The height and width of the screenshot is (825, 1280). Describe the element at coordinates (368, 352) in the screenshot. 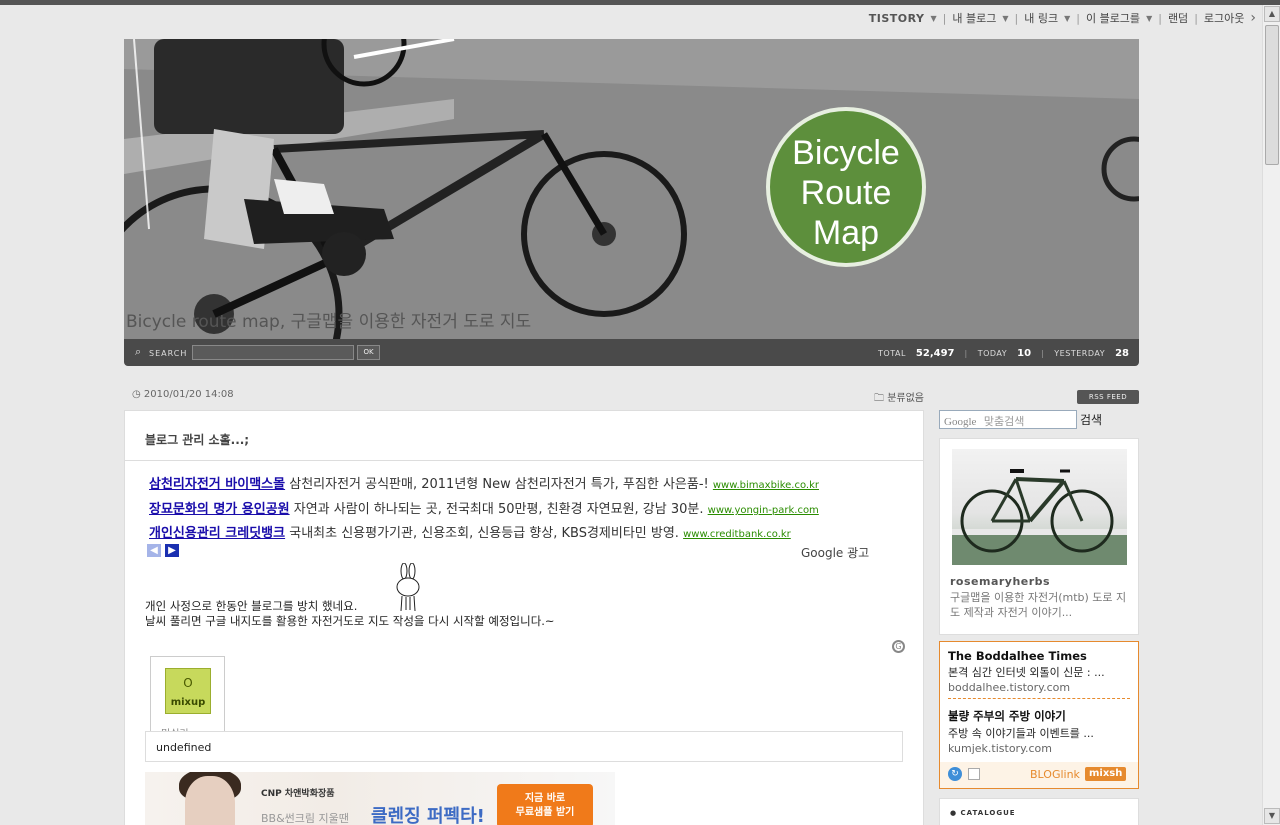

I see `search-ok-button: OK` at that location.